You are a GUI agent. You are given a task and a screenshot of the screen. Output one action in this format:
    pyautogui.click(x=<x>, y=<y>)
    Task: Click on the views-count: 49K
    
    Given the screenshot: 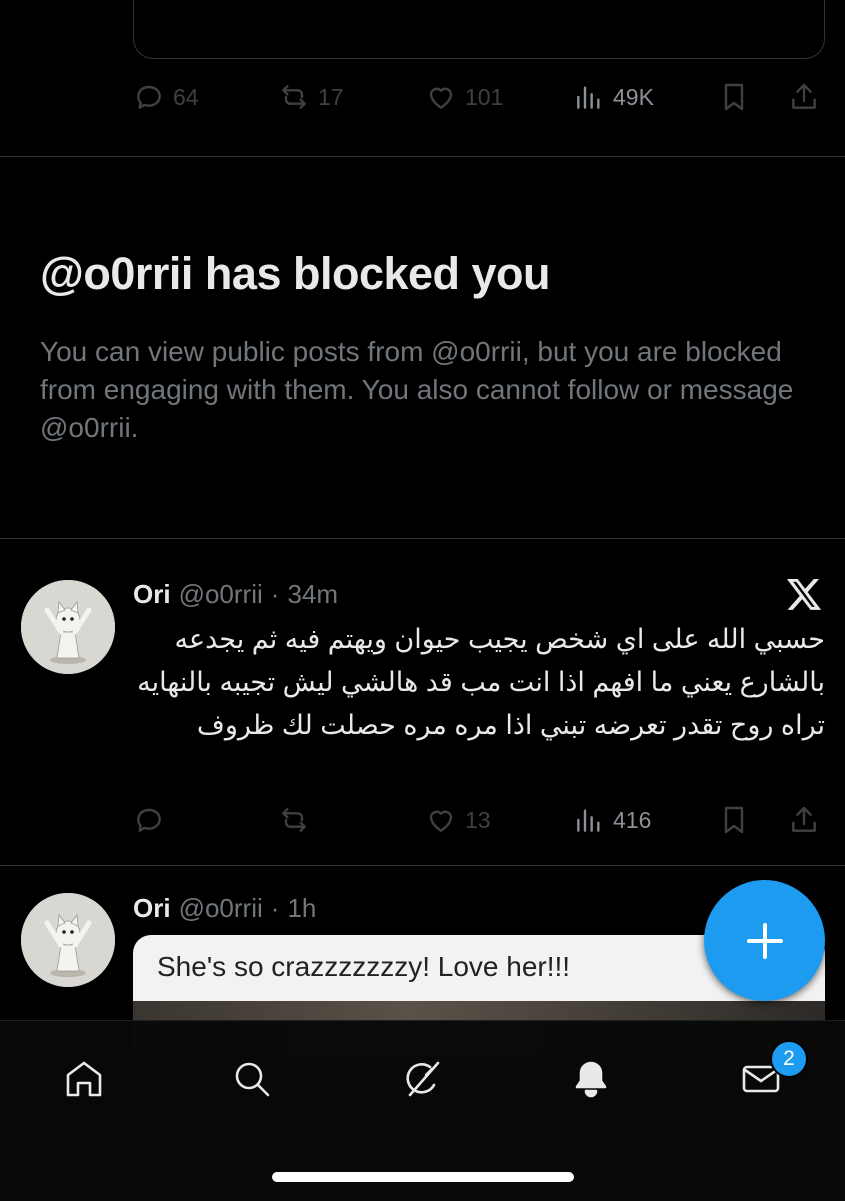 What is the action you would take?
    pyautogui.click(x=633, y=96)
    